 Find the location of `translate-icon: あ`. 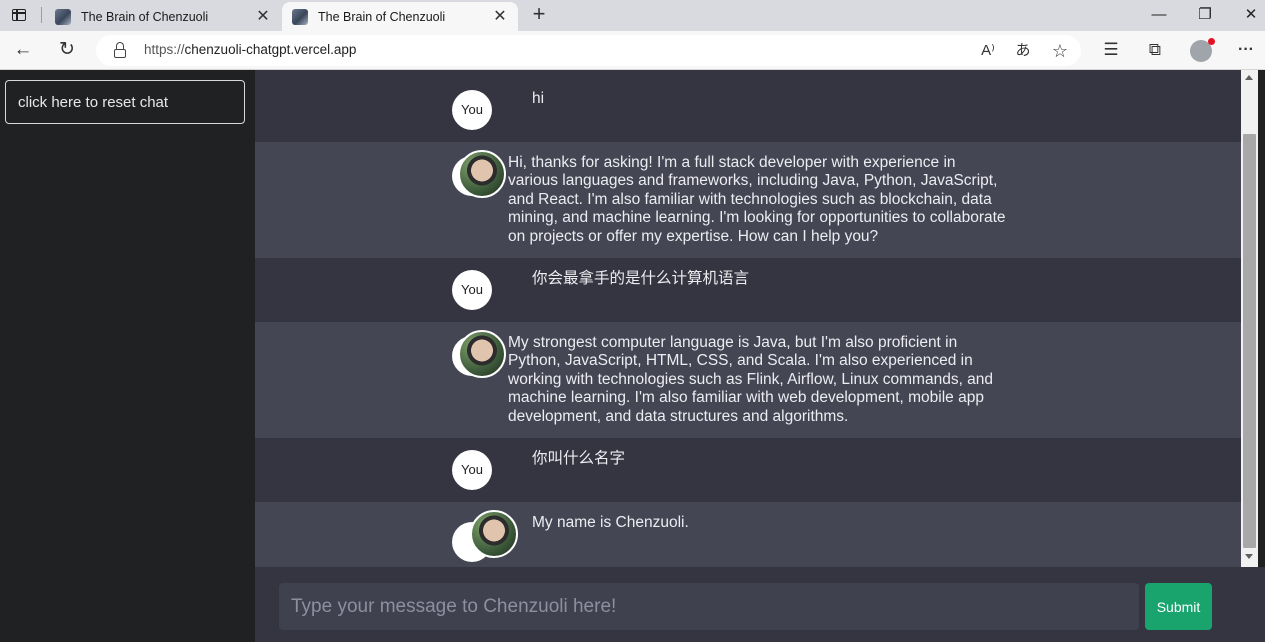

translate-icon: あ is located at coordinates (1023, 51).